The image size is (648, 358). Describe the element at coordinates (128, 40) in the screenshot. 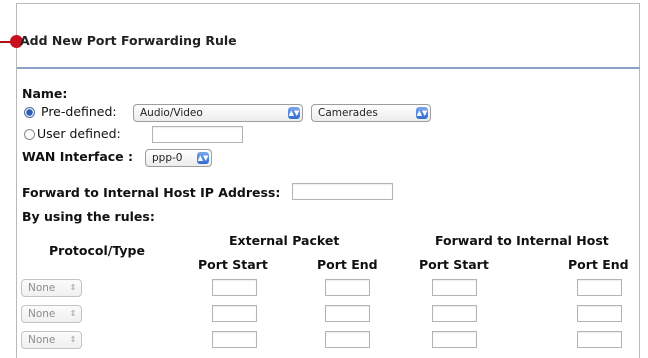

I see `page-title: Add New Port Forwarding Rule` at that location.